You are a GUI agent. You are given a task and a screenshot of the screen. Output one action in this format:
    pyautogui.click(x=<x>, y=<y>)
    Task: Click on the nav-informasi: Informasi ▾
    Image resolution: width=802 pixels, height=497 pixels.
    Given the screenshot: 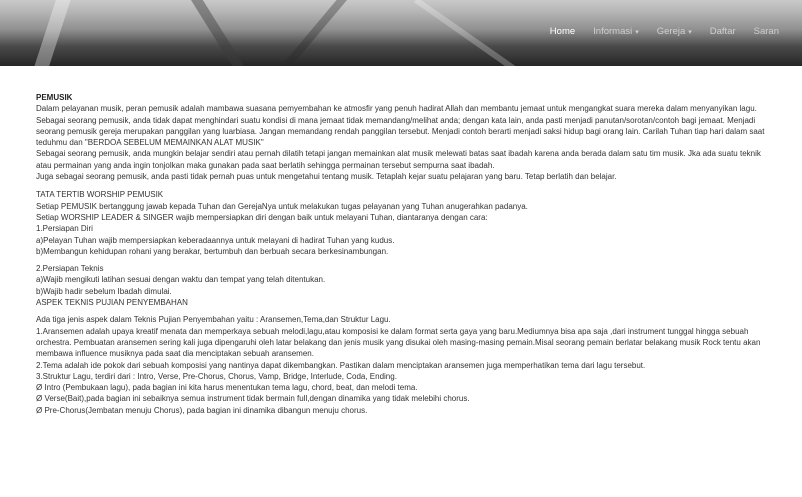 What is the action you would take?
    pyautogui.click(x=616, y=31)
    